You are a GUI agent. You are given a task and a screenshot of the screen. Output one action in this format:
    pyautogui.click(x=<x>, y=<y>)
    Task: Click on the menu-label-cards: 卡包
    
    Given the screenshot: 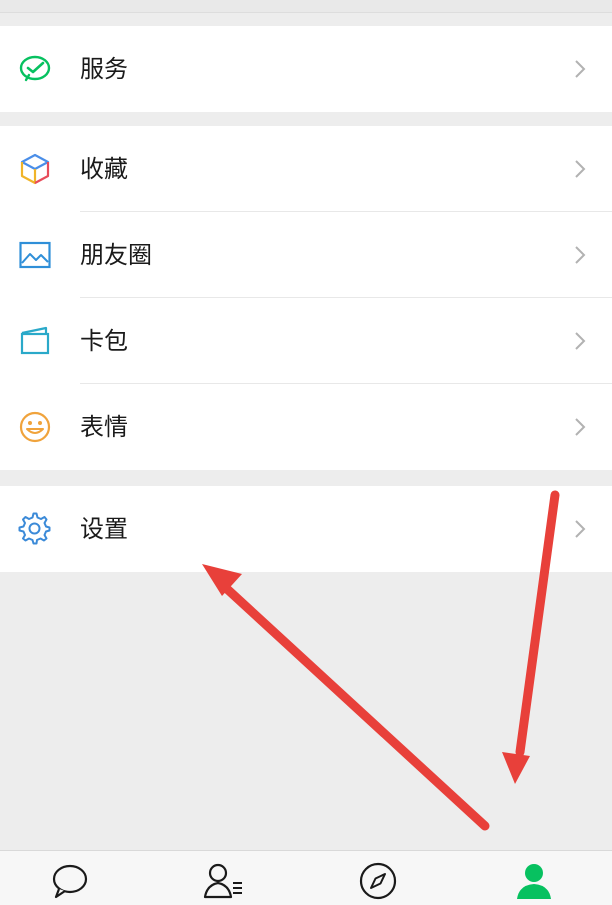 What is the action you would take?
    pyautogui.click(x=104, y=341)
    